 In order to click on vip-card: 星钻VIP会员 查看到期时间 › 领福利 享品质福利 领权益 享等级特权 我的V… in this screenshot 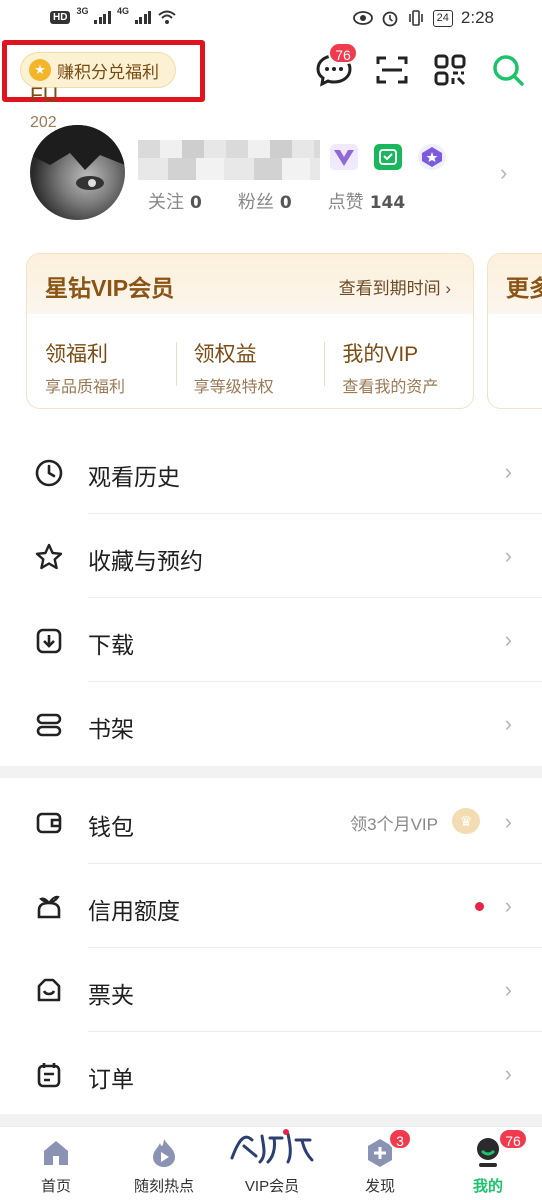, I will do `click(250, 331)`.